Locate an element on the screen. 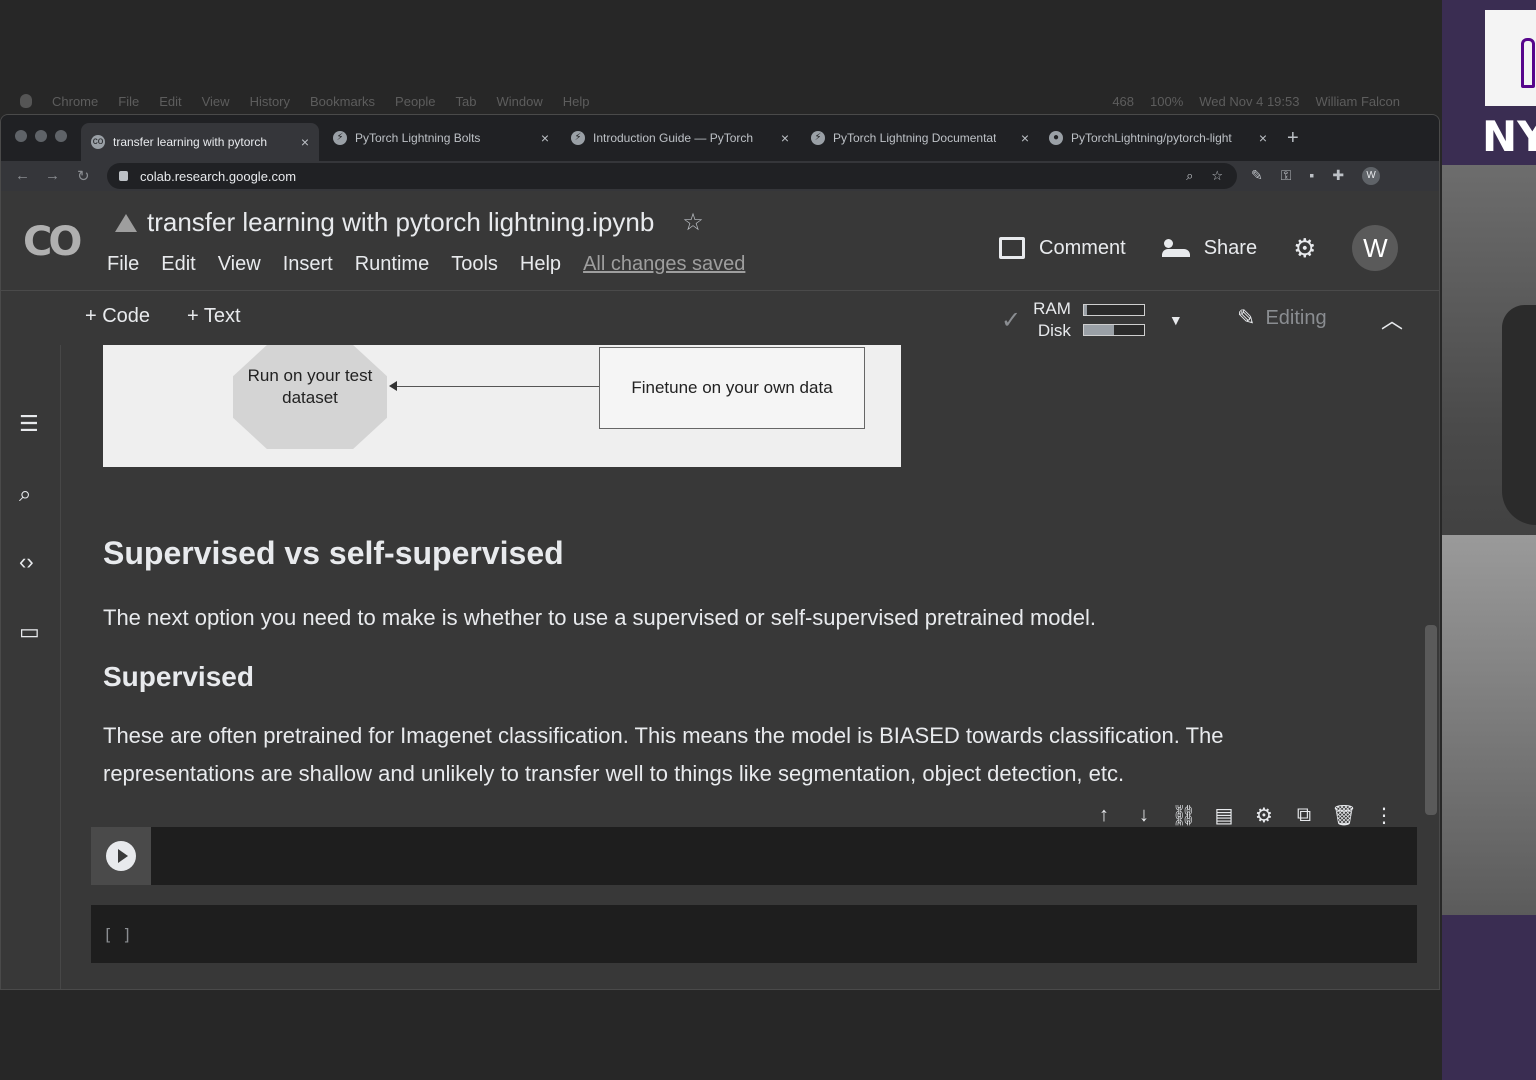 This screenshot has height=1080, width=1536. share-button: Share is located at coordinates (1209, 248).